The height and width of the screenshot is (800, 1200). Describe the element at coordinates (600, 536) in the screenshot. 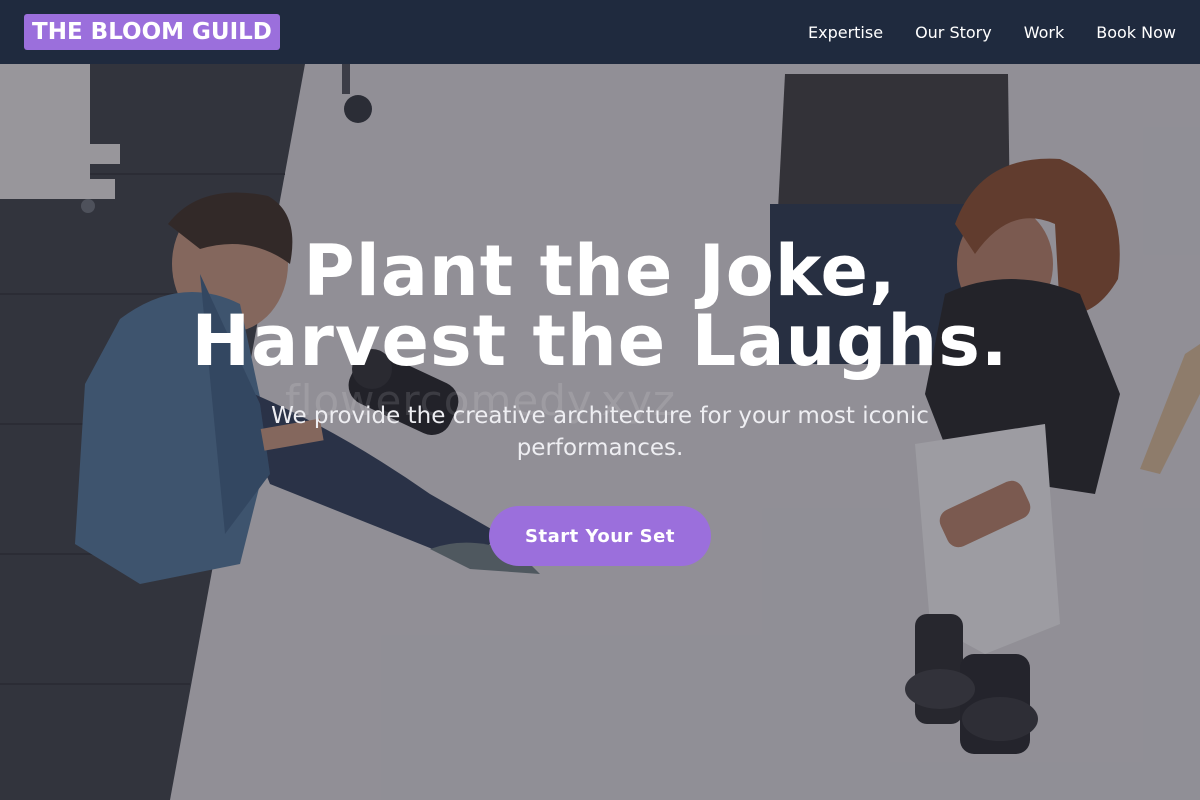

I see `start-your-set-button: Start Your Set` at that location.